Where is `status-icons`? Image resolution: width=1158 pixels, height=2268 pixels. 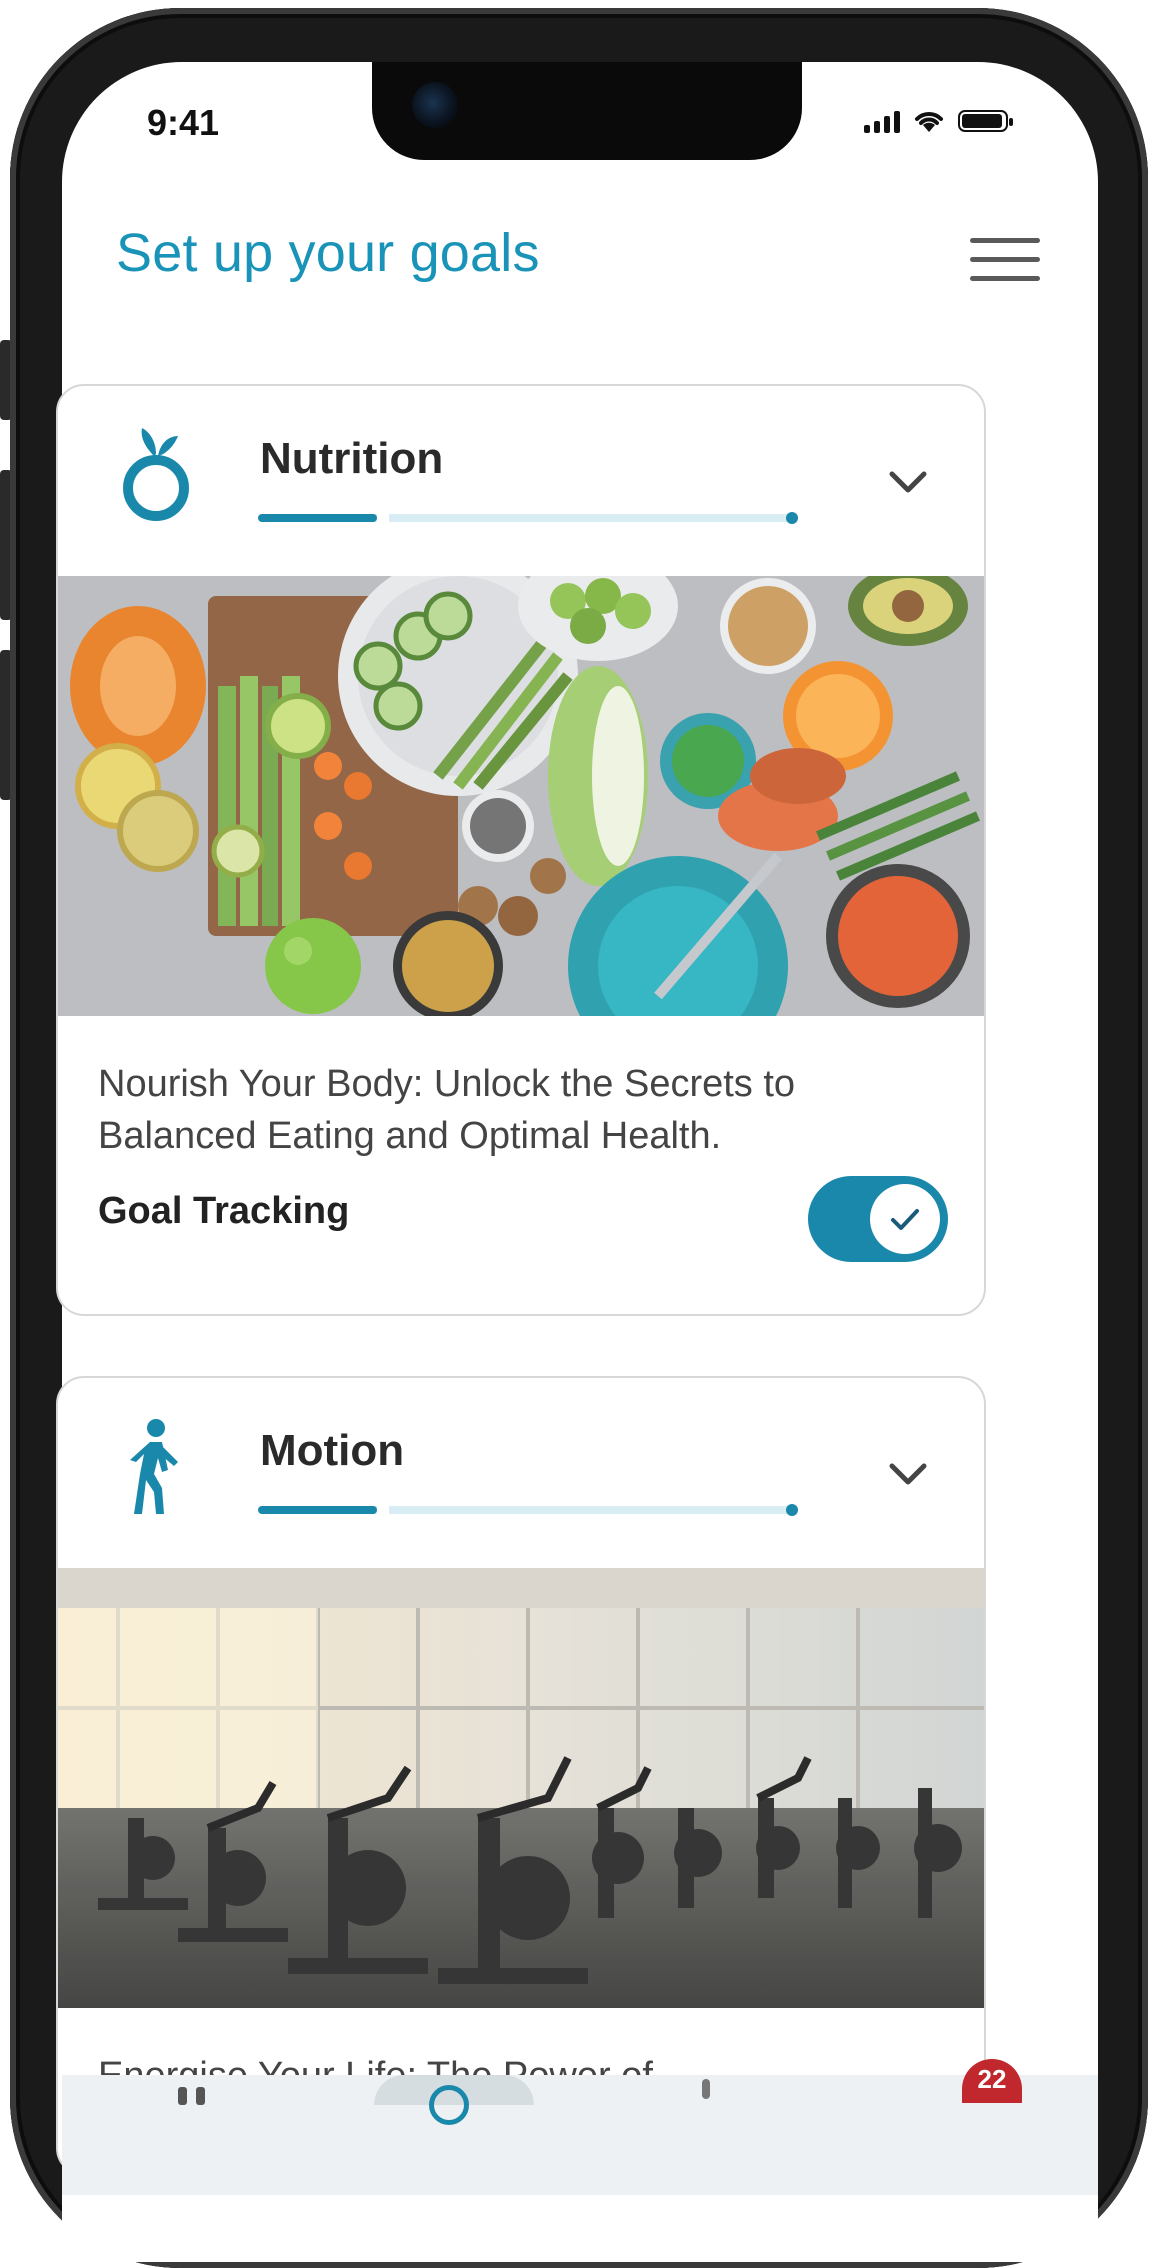 status-icons is located at coordinates (938, 121).